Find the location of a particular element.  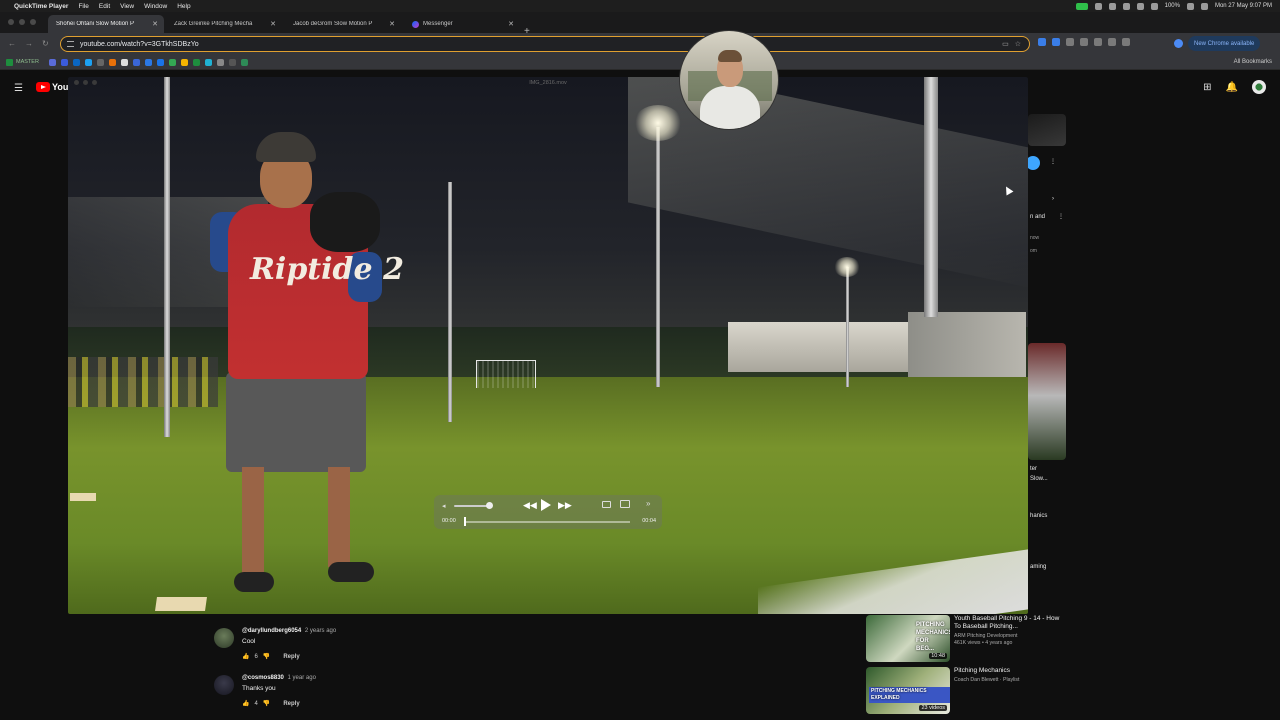

extensions-menu-icon is located at coordinates (1126, 42).